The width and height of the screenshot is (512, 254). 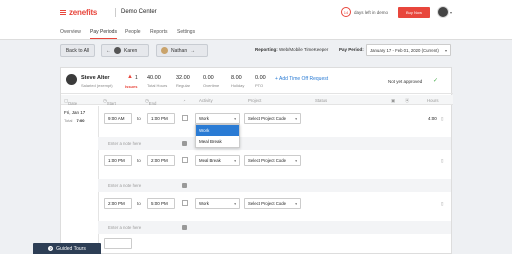 I want to click on arrow-right-icon: →, so click(x=193, y=50).